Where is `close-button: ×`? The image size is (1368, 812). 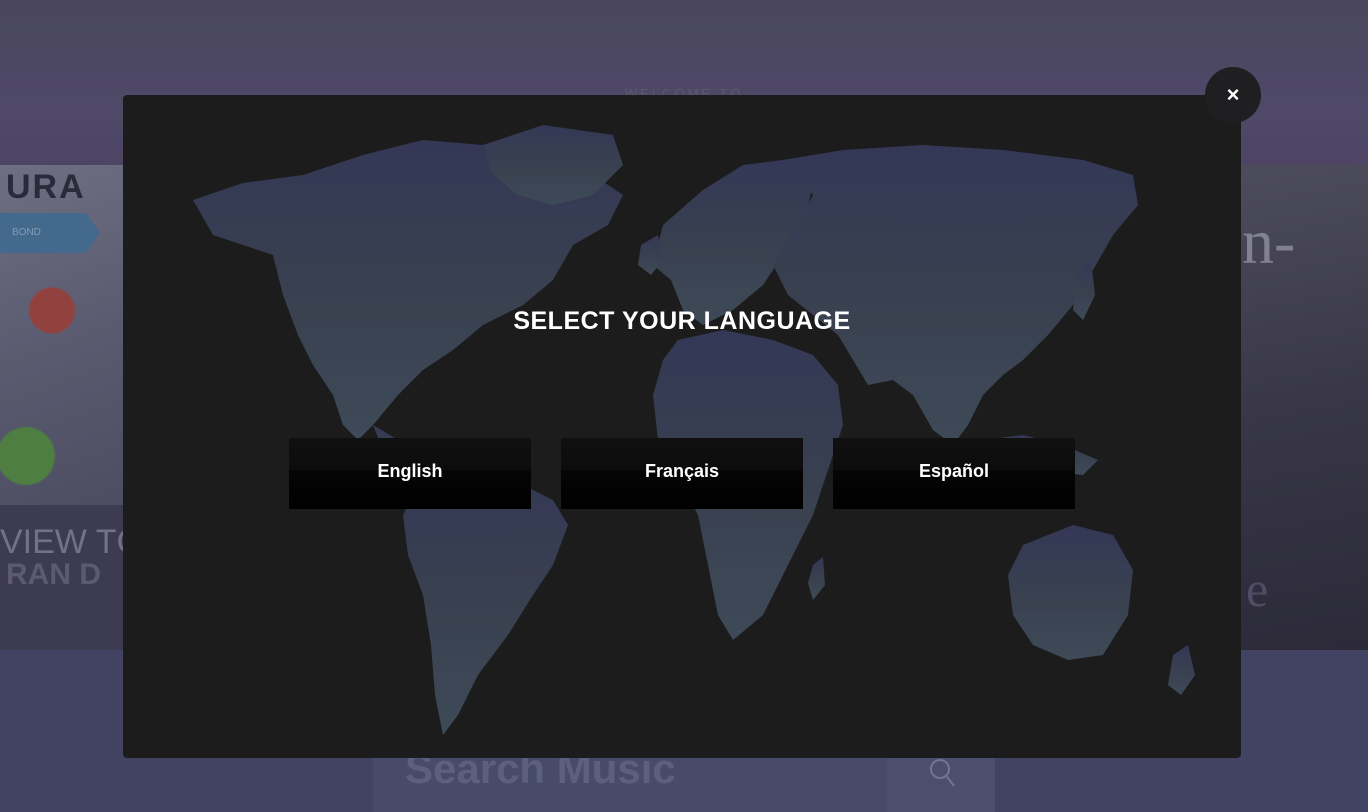 close-button: × is located at coordinates (1233, 95).